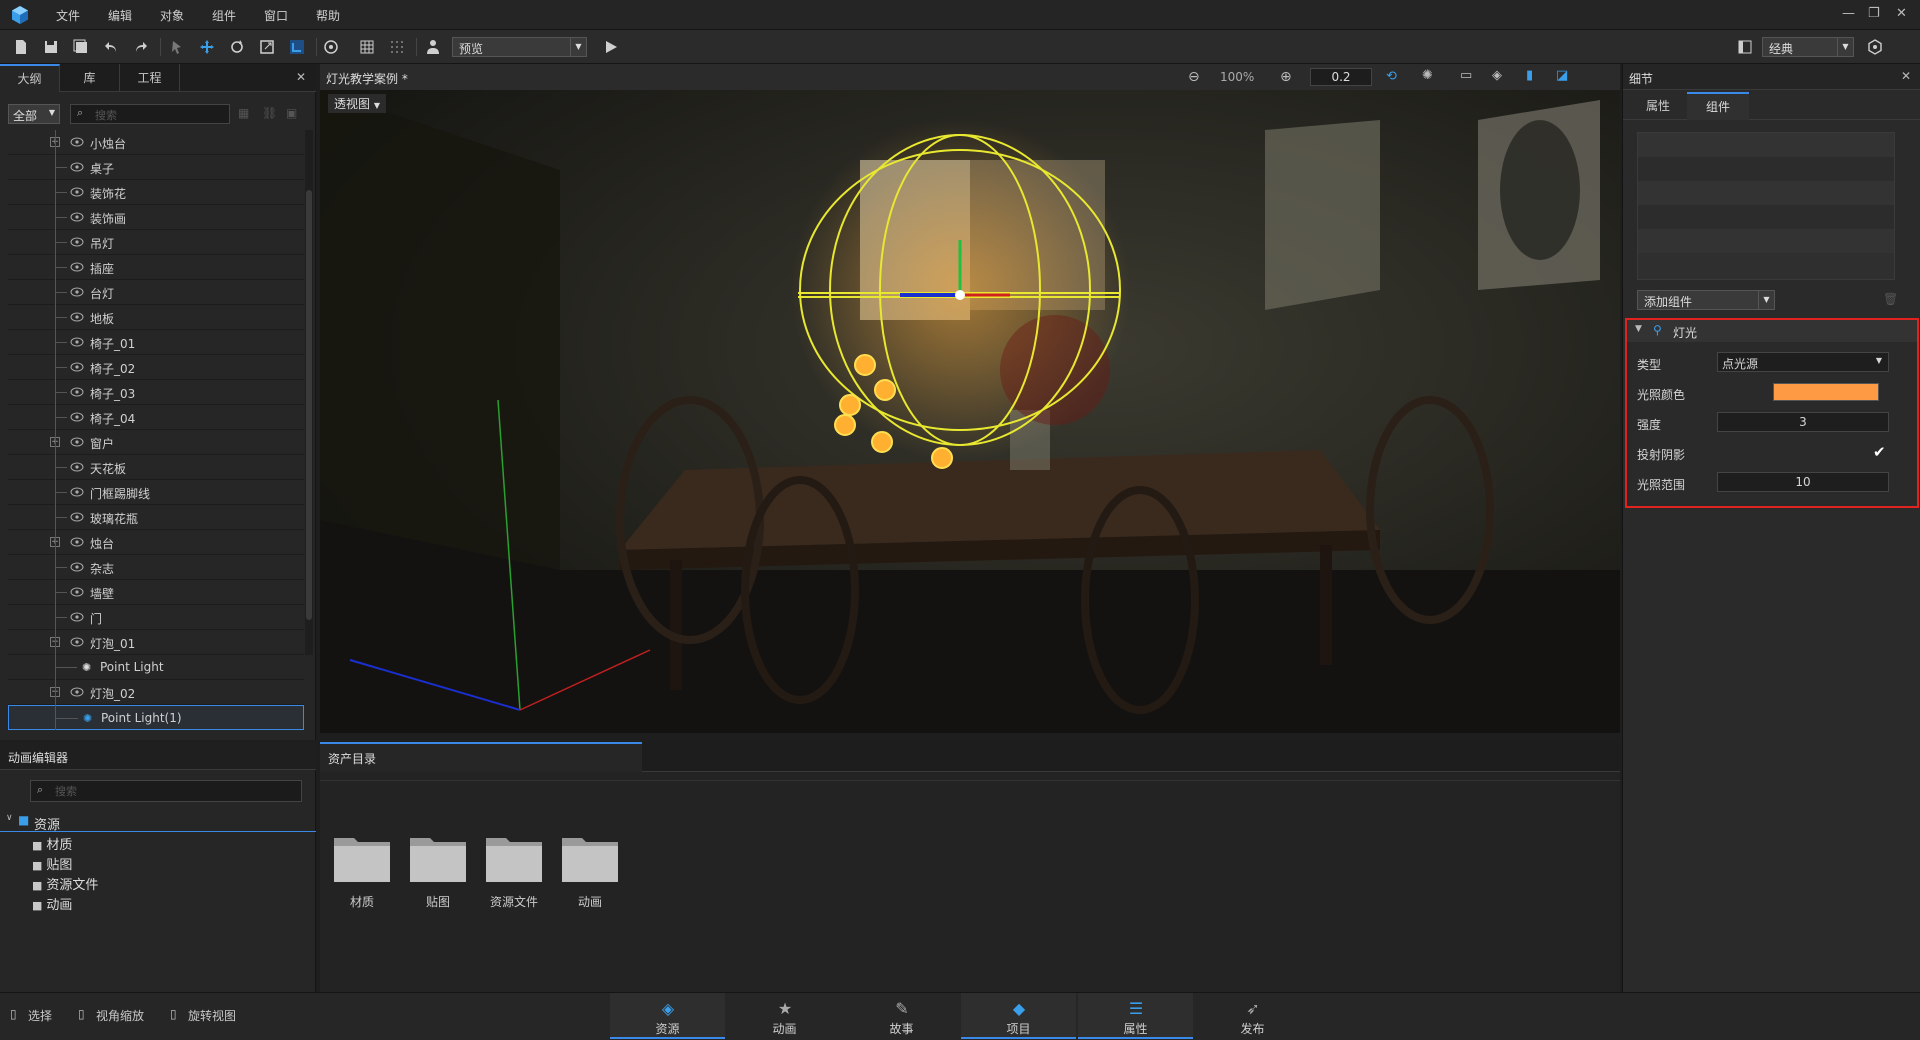 The image size is (1920, 1040). Describe the element at coordinates (156, 142) in the screenshot. I see `tree-item: +小烛台` at that location.